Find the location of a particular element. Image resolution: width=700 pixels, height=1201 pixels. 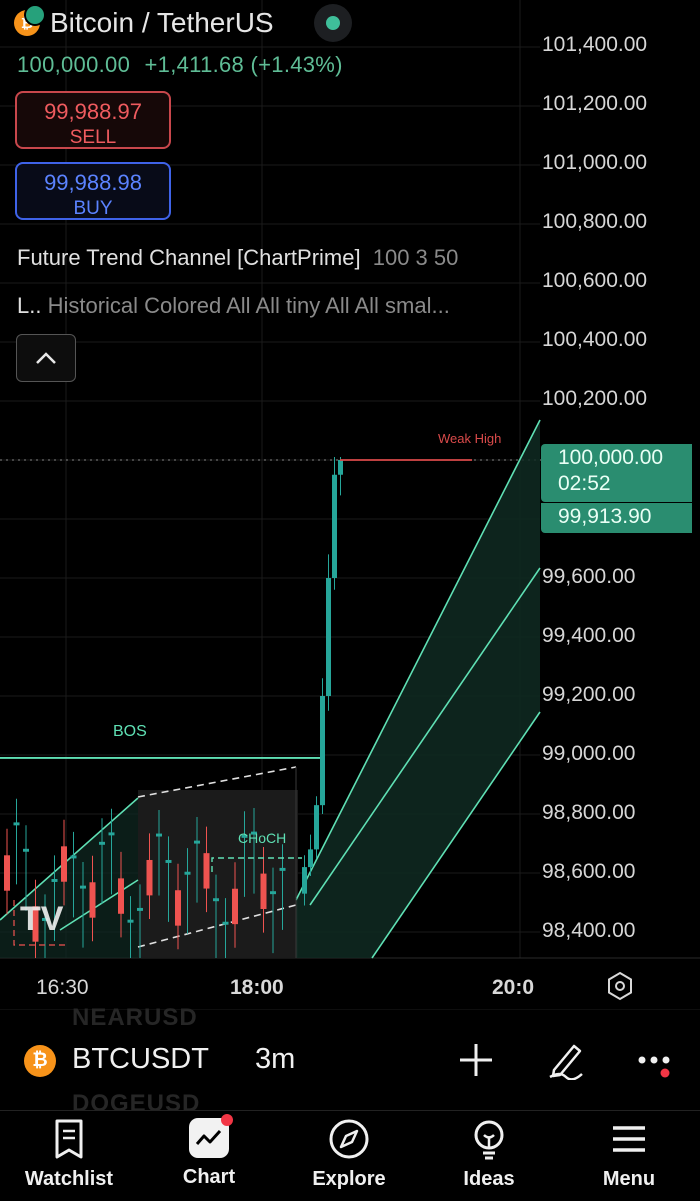

y-axis-label: 99,400.00 is located at coordinates (589, 635).